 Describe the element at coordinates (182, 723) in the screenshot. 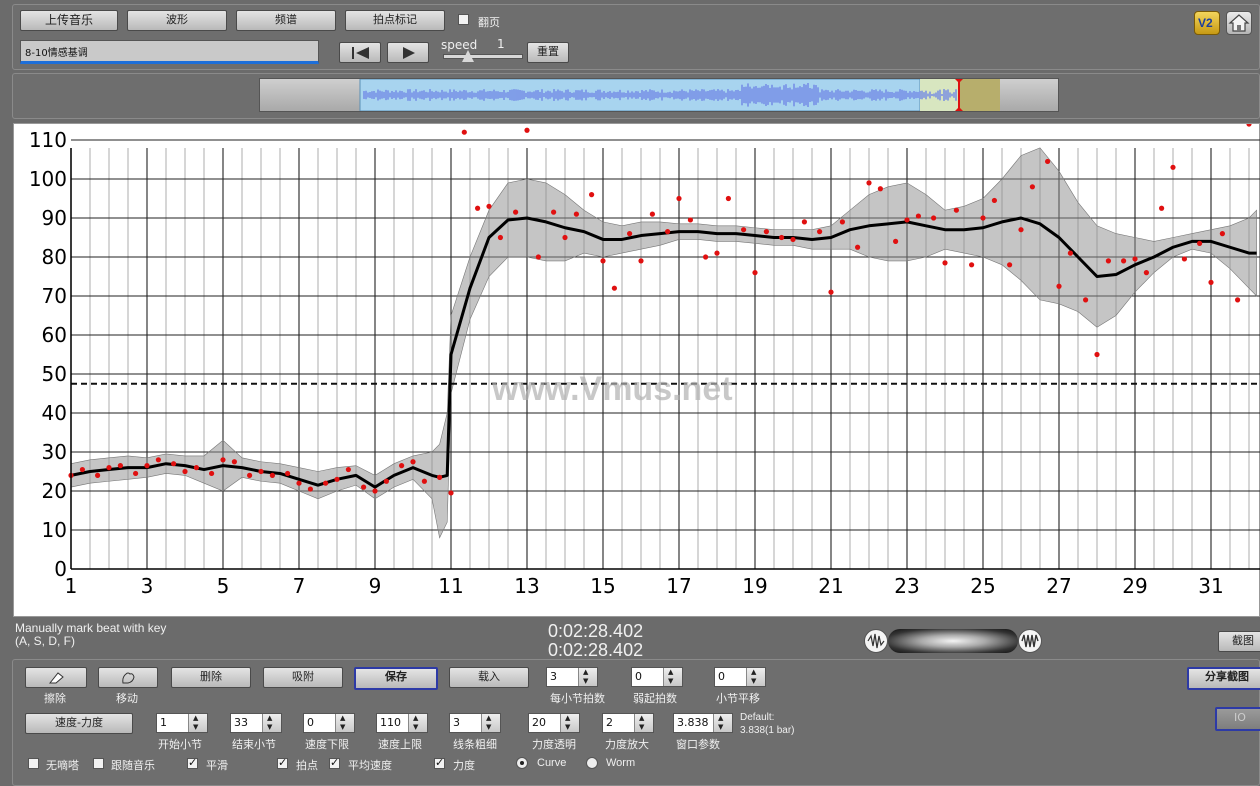

I see `start-bar-stepper: 1 ▲ ▼` at that location.